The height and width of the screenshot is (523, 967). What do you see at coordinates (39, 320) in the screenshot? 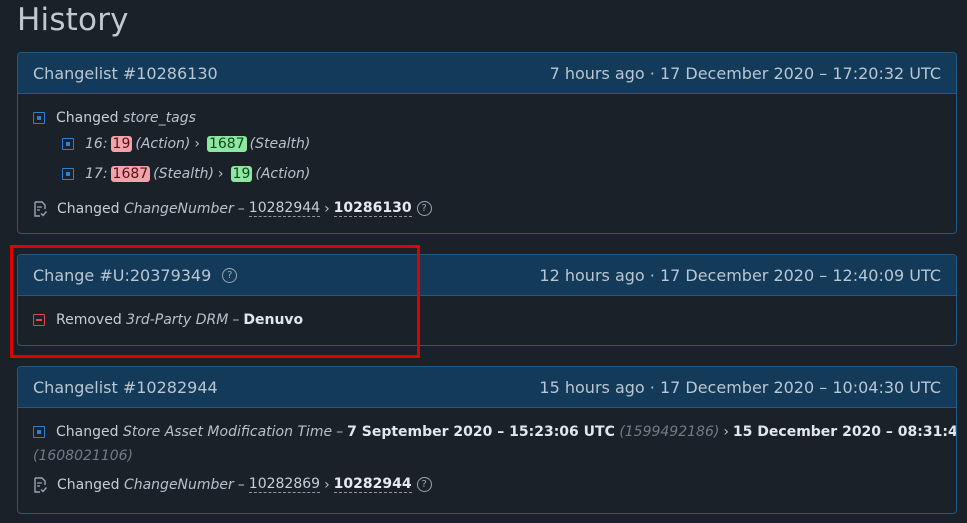
I see `removed-icon` at bounding box center [39, 320].